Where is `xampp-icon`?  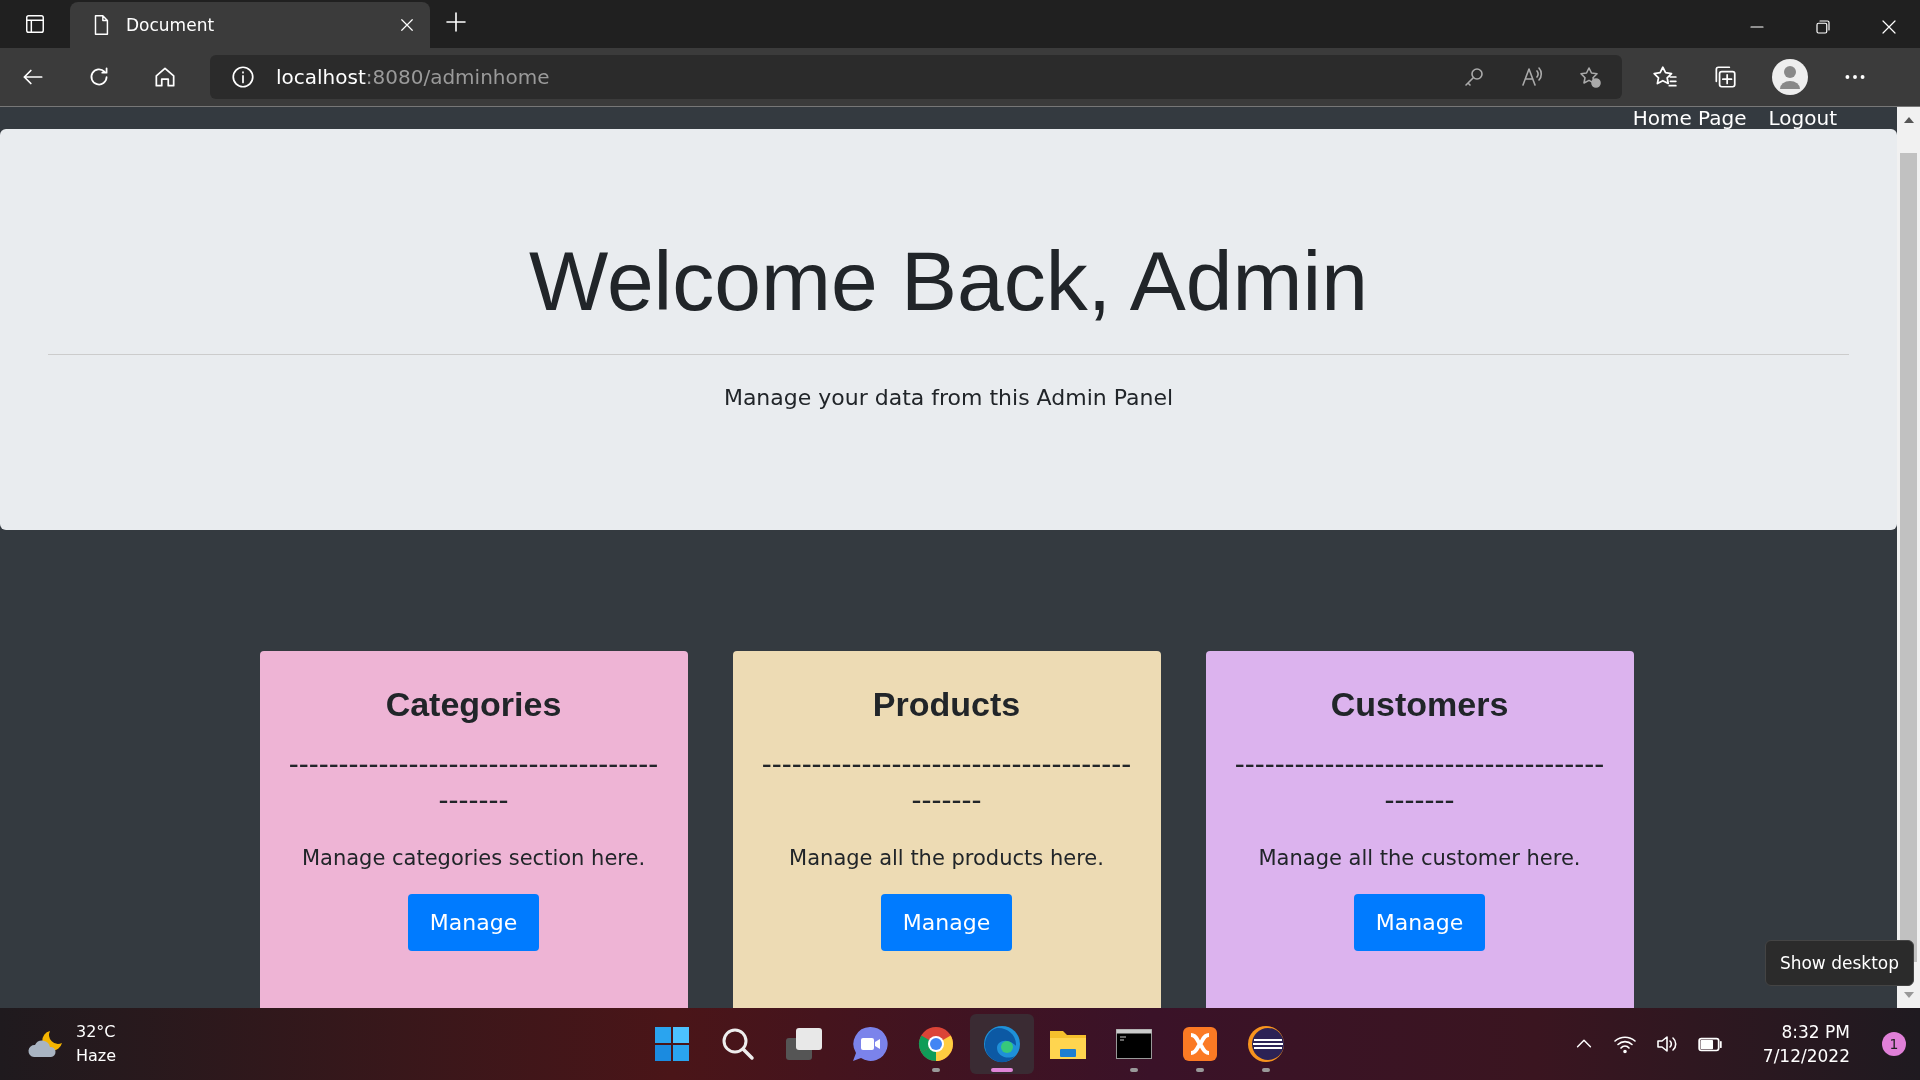
xampp-icon is located at coordinates (1200, 1044).